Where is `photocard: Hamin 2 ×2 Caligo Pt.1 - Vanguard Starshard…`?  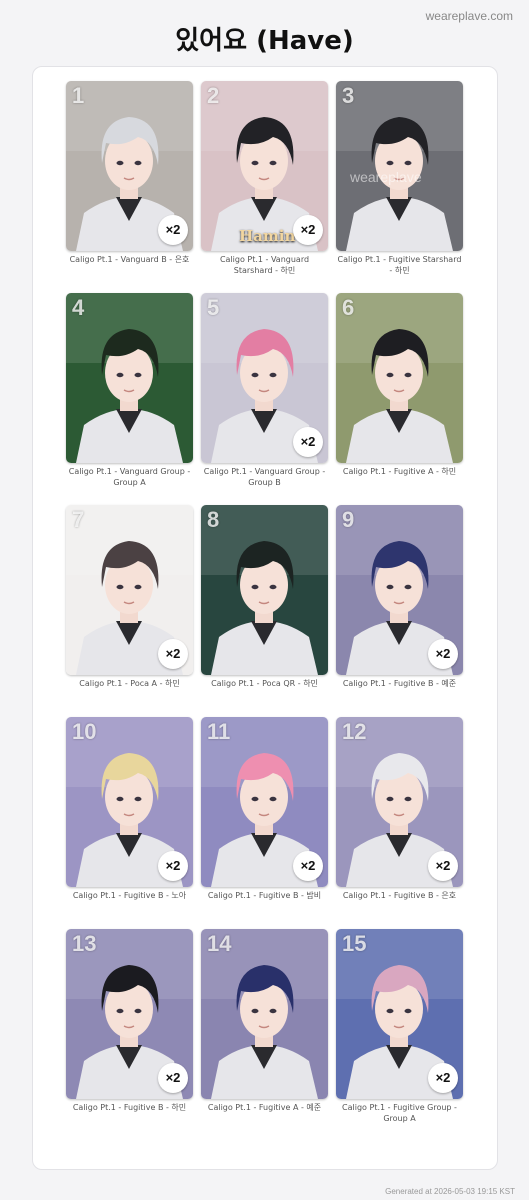 photocard: Hamin 2 ×2 Caligo Pt.1 - Vanguard Starshard… is located at coordinates (264, 187).